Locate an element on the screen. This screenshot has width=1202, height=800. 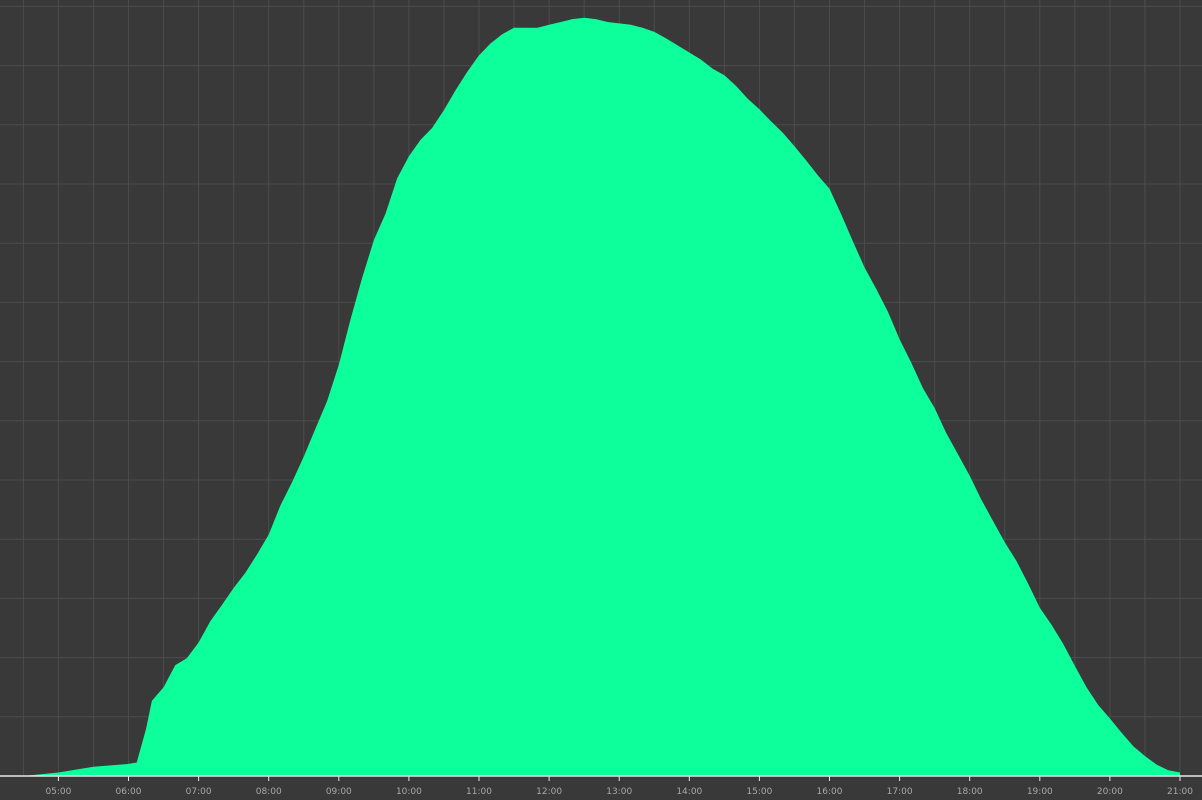
x-tick-label: 05:00 is located at coordinates (58, 792).